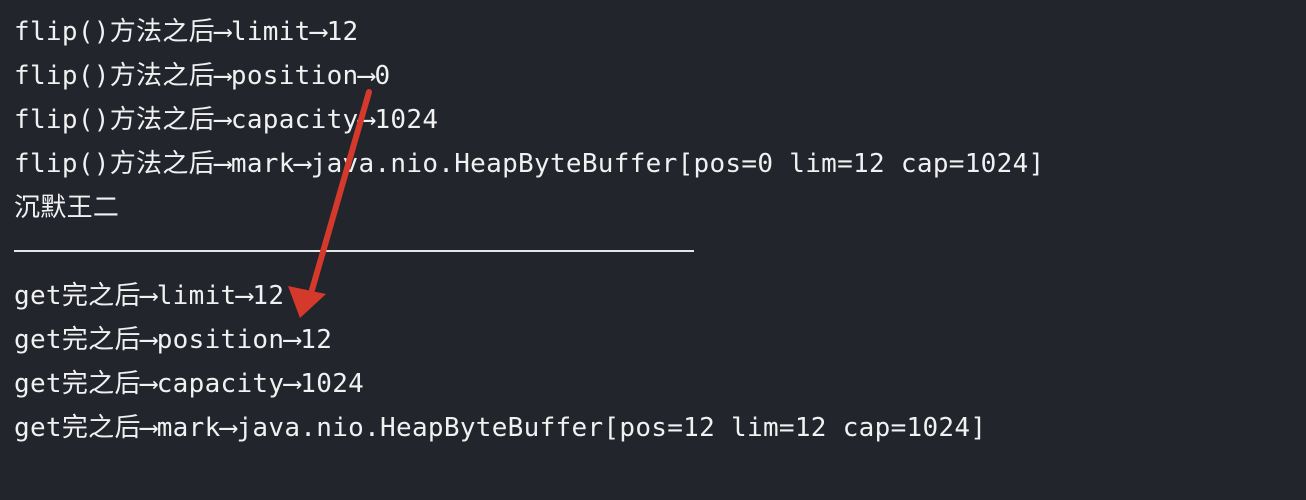  I want to click on console-line-get-limit: get完之后⟶limit⟶12, so click(149, 296).